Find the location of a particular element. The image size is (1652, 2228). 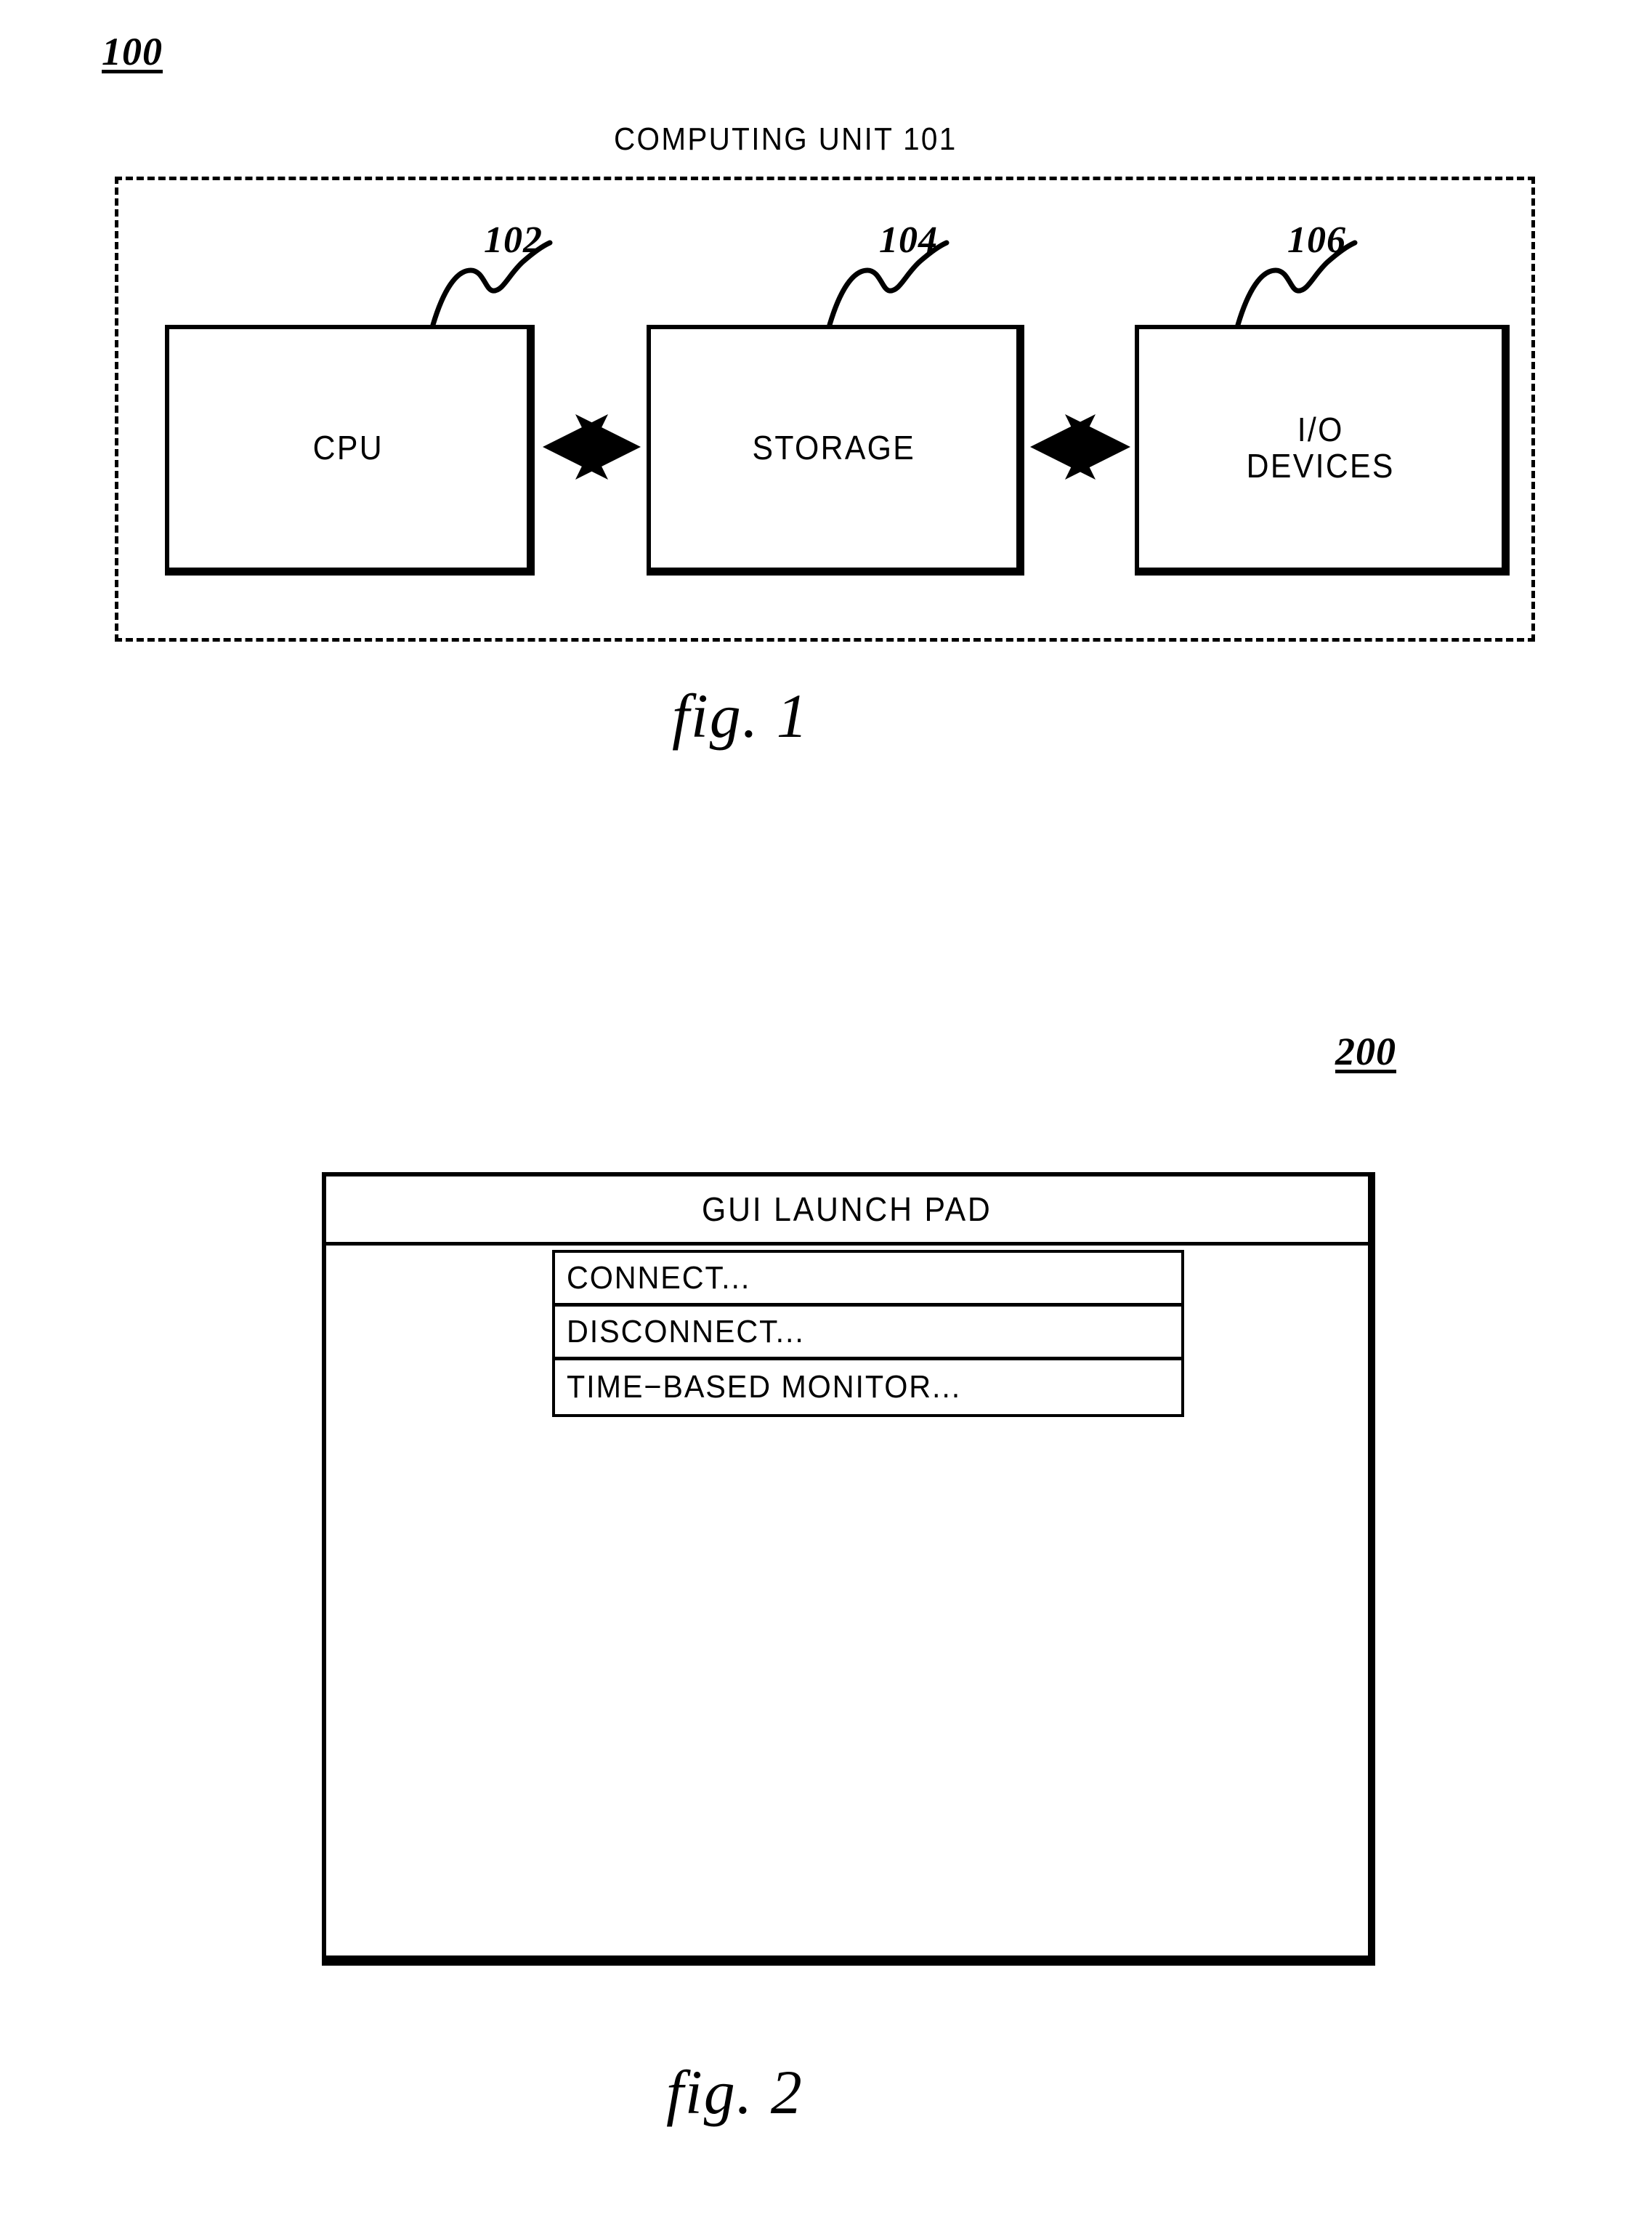

fig1-block-io-devices-label-line2: DEVICES is located at coordinates (1321, 466).